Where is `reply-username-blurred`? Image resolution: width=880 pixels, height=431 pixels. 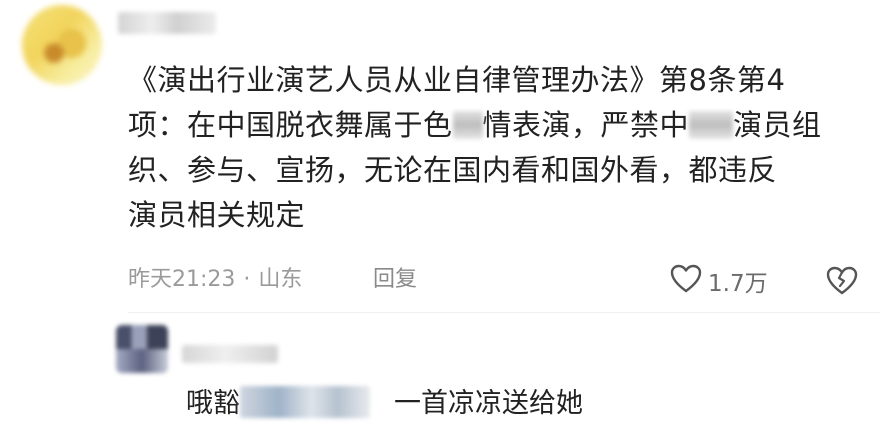 reply-username-blurred is located at coordinates (230, 354).